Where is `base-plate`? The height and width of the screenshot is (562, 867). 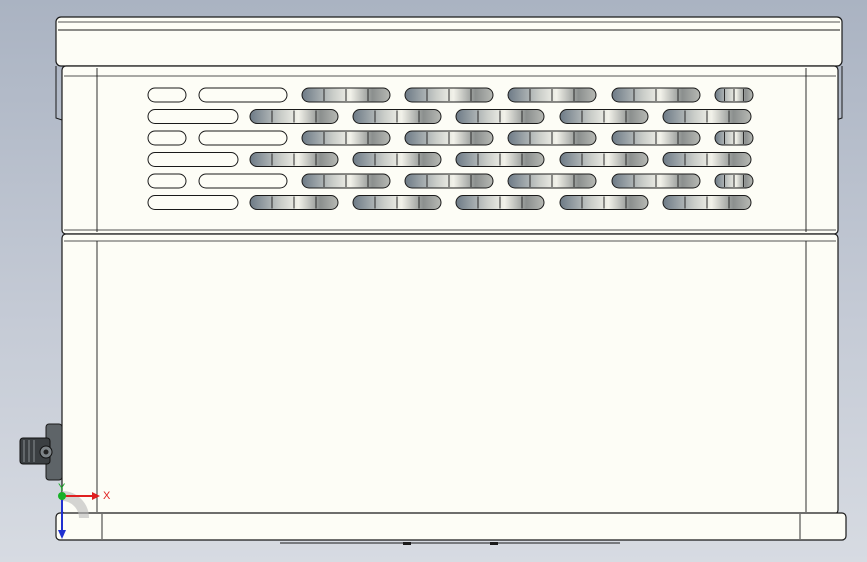 base-plate is located at coordinates (451, 528).